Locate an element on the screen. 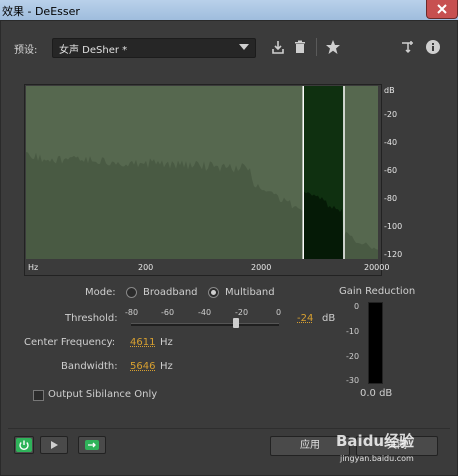 This screenshot has width=458, height=476. loop-toggle-button is located at coordinates (92, 445).